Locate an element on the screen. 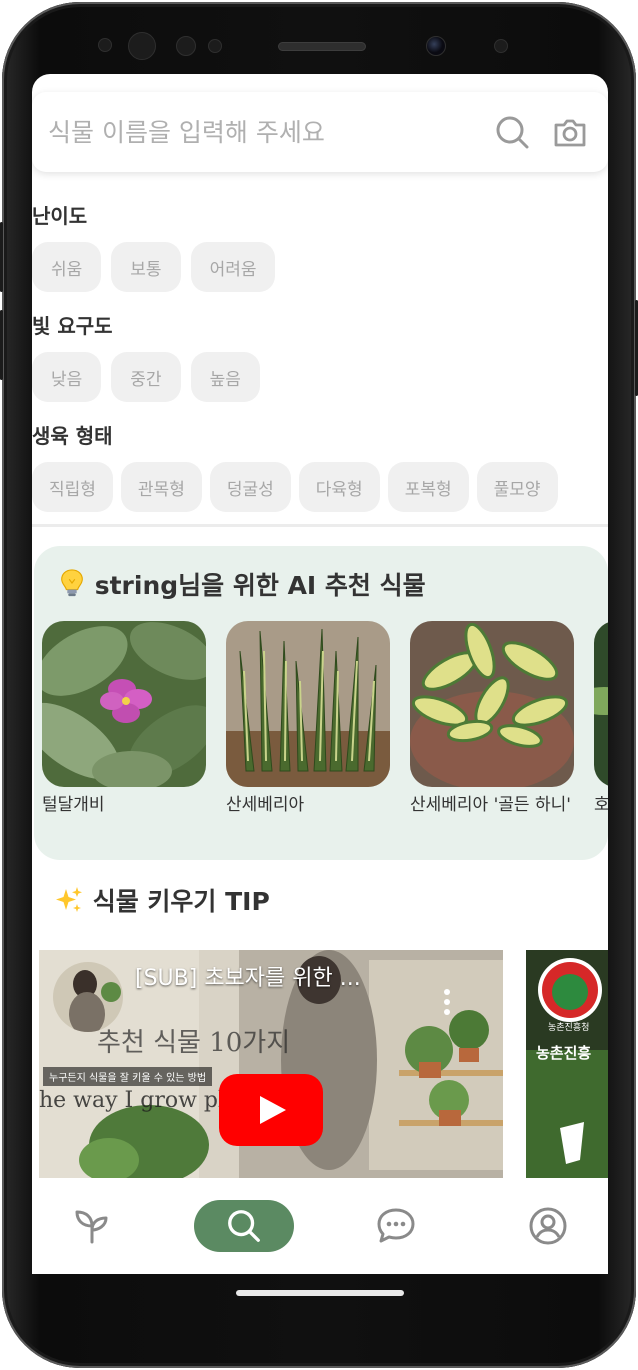 Image resolution: width=638 pixels, height=1370 pixels. difficulty-normal-chip: 보통 is located at coordinates (146, 267).